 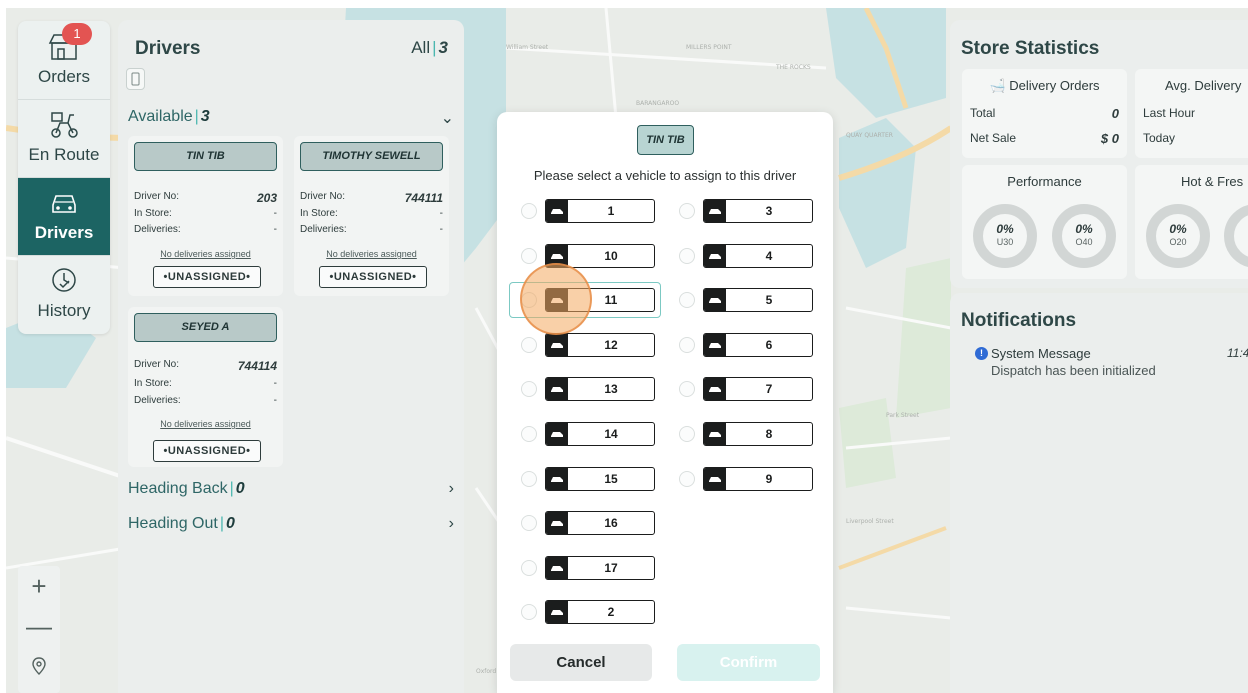 What do you see at coordinates (758, 434) in the screenshot?
I see `vehicle-plate: 8` at bounding box center [758, 434].